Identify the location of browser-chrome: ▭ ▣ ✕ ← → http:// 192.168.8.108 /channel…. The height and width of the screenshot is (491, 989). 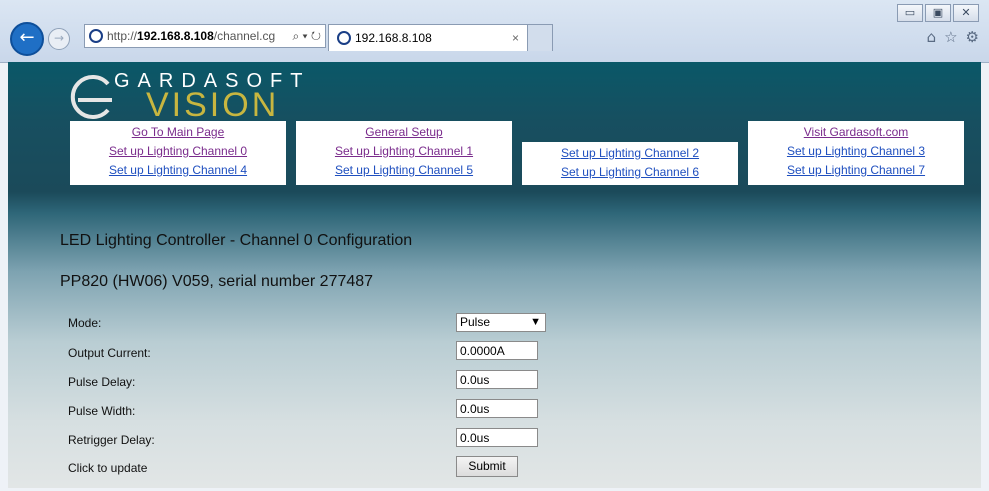
(494, 31).